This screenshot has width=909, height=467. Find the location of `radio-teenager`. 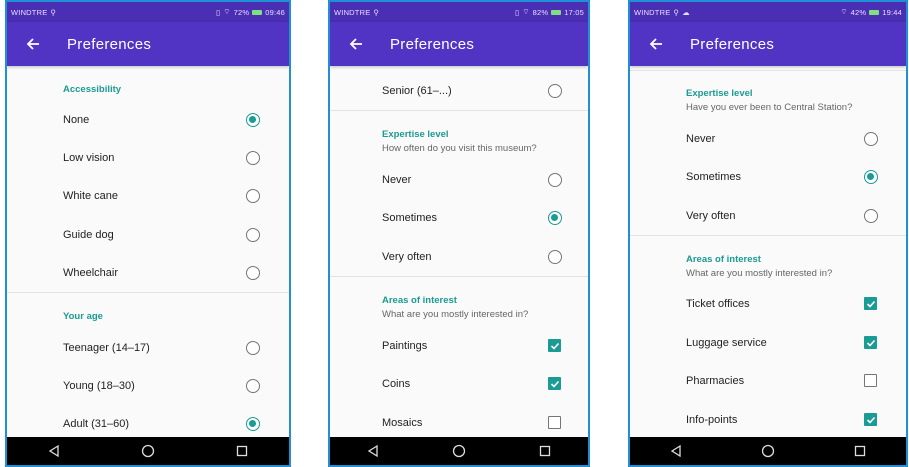

radio-teenager is located at coordinates (253, 348).